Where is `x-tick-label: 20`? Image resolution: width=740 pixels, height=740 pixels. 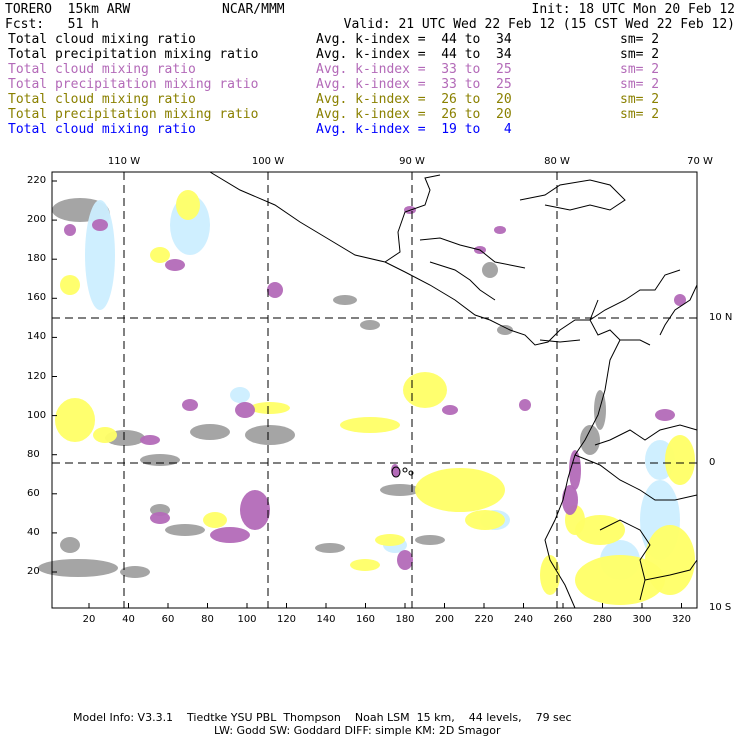 x-tick-label: 20 is located at coordinates (89, 619).